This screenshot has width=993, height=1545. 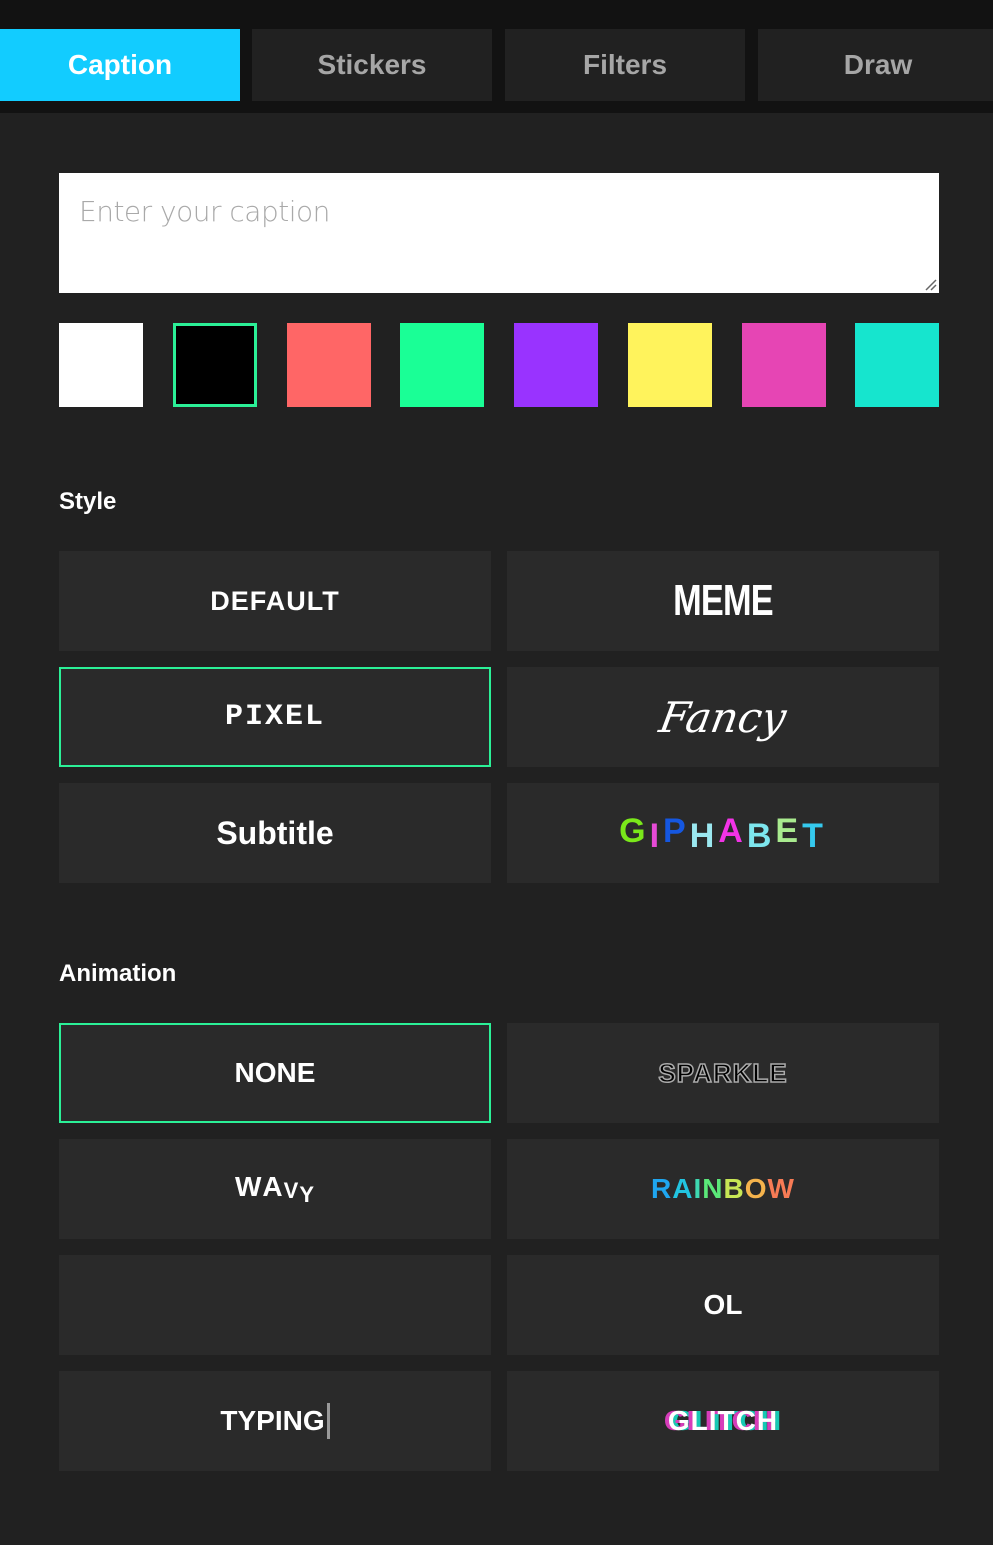 I want to click on animation-option-rainbow: RAINBOW, so click(x=723, y=1189).